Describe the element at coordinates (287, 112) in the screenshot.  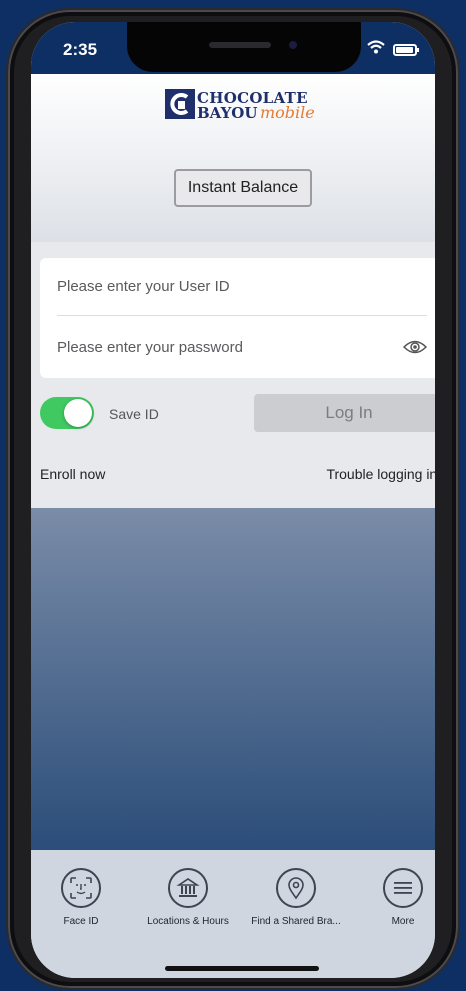
I see `brand-word-mobile: mobile` at that location.